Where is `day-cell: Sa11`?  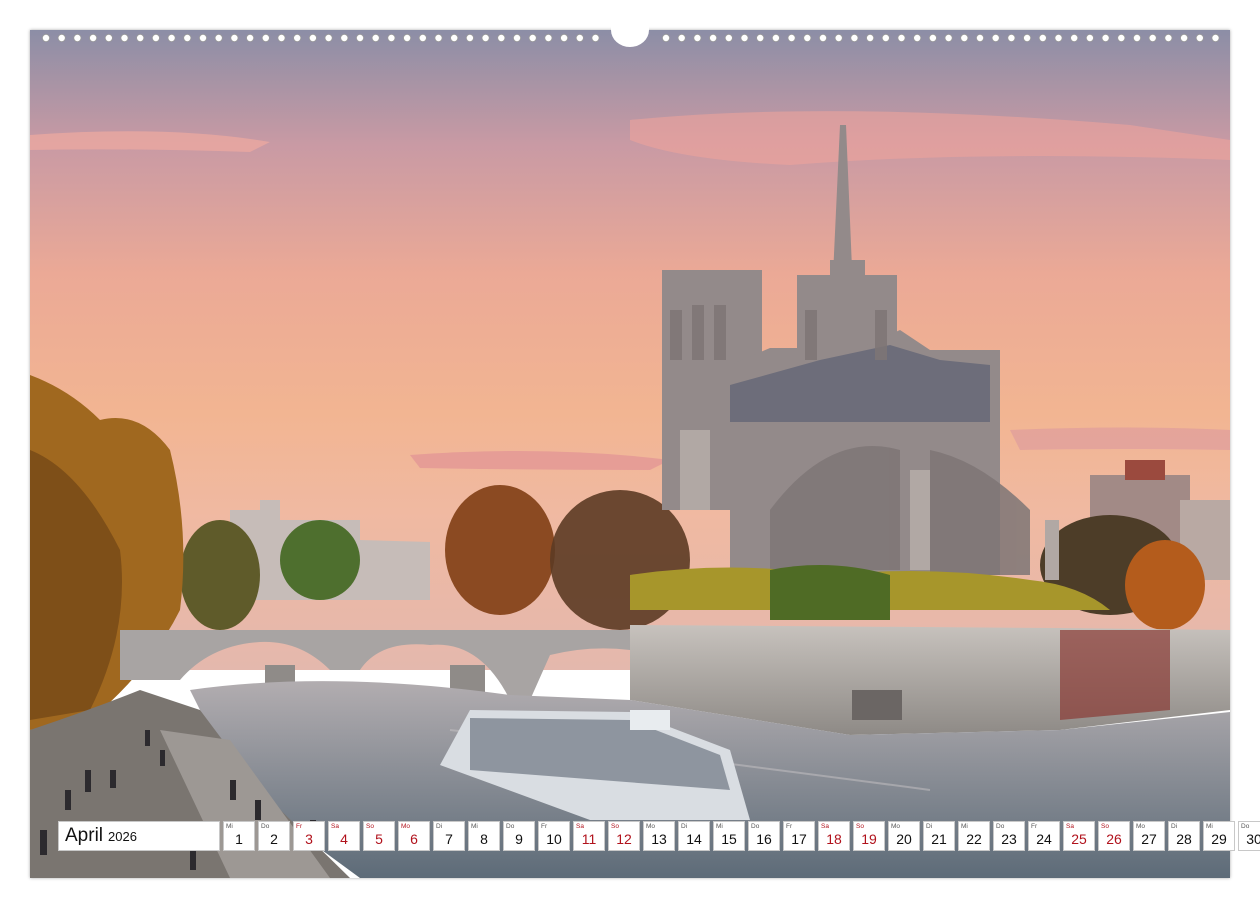 day-cell: Sa11 is located at coordinates (589, 836).